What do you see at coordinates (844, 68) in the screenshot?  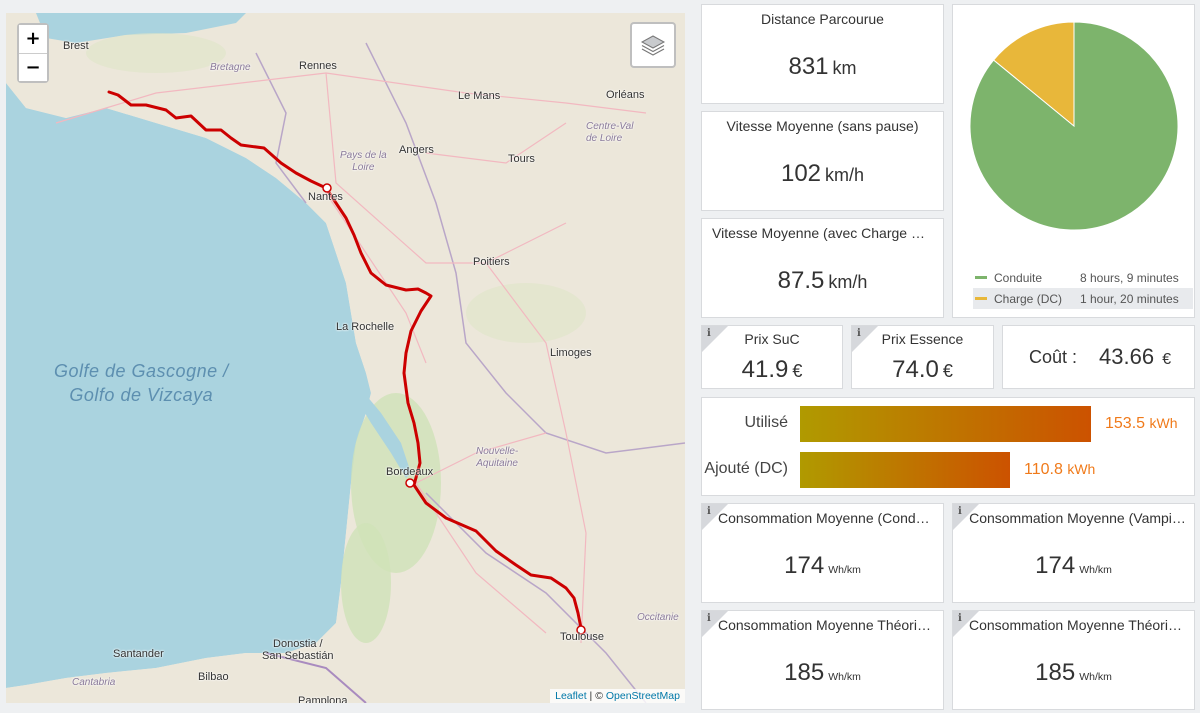 I see `distance-unit: km` at bounding box center [844, 68].